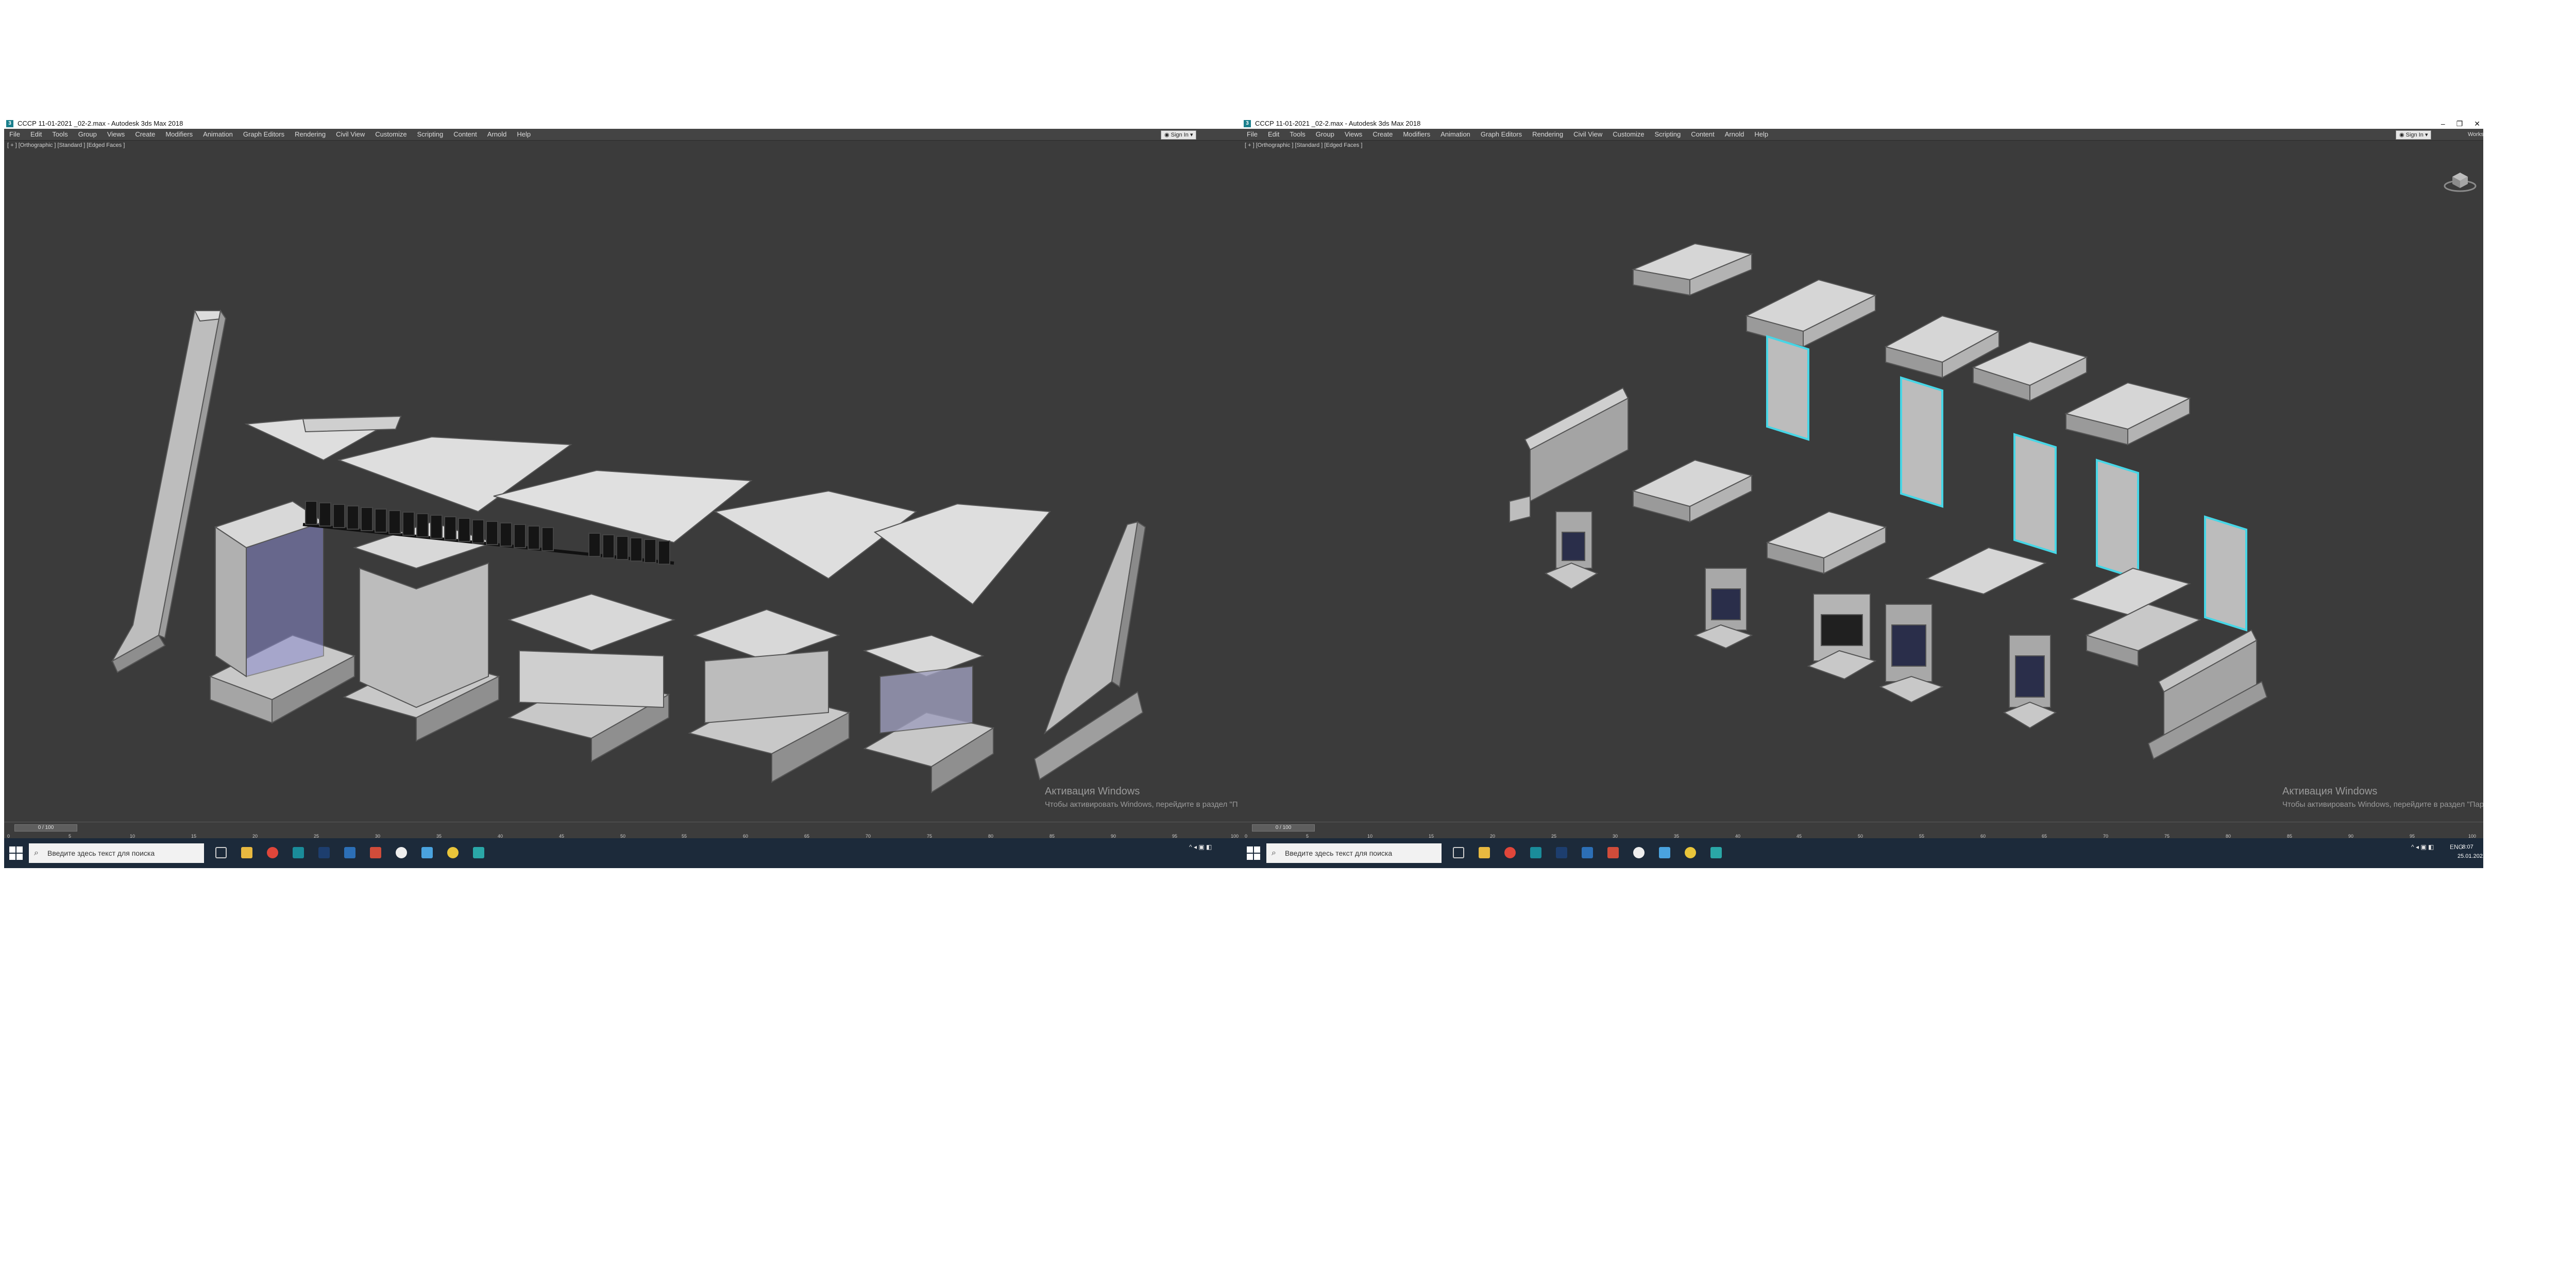 Image resolution: width=2576 pixels, height=1288 pixels. Describe the element at coordinates (2477, 124) in the screenshot. I see `close-icon: ✕` at that location.